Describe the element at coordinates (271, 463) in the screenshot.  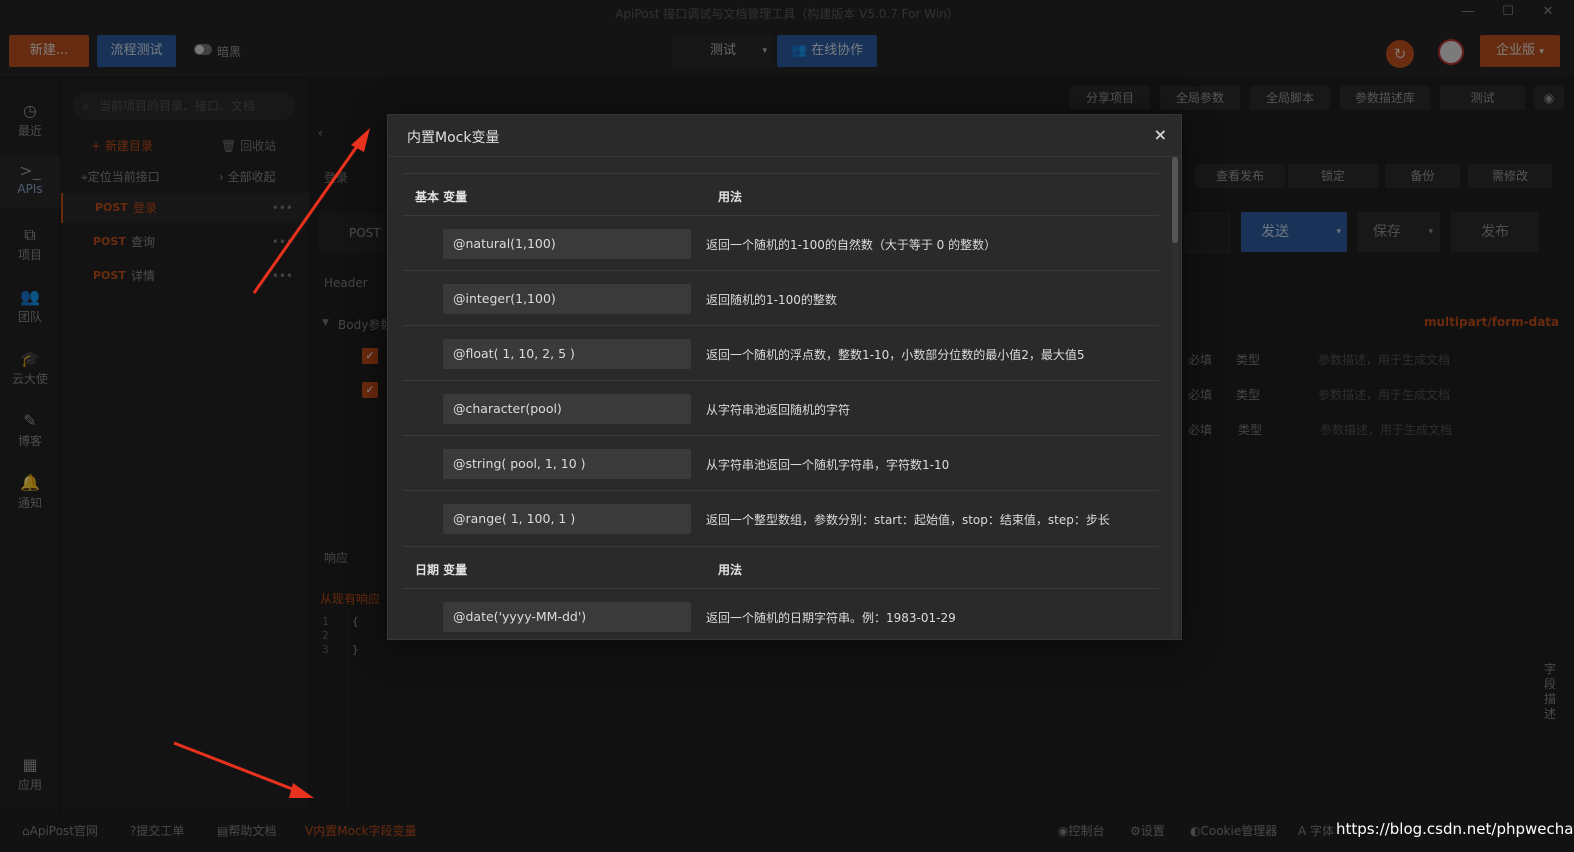
I see `annotation-arrows` at that location.